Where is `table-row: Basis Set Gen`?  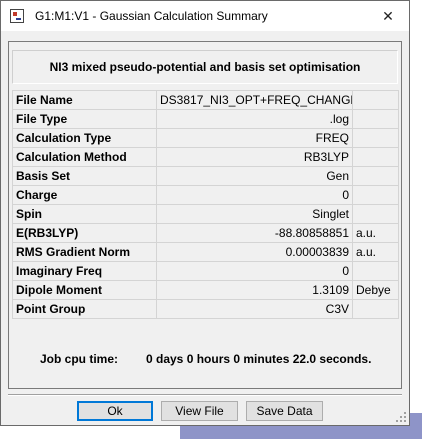
table-row: Basis Set Gen is located at coordinates (205, 176).